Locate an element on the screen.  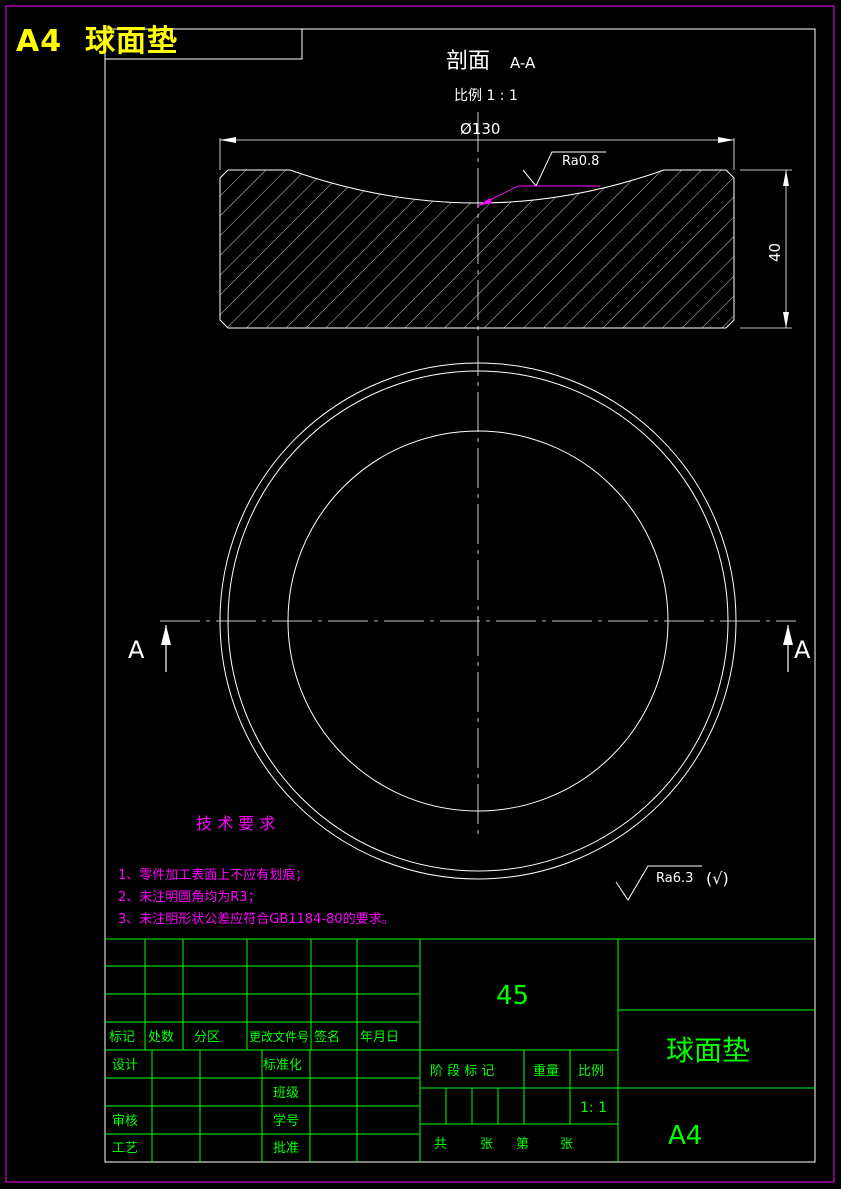
cut-label-right: A is located at coordinates (802, 650).